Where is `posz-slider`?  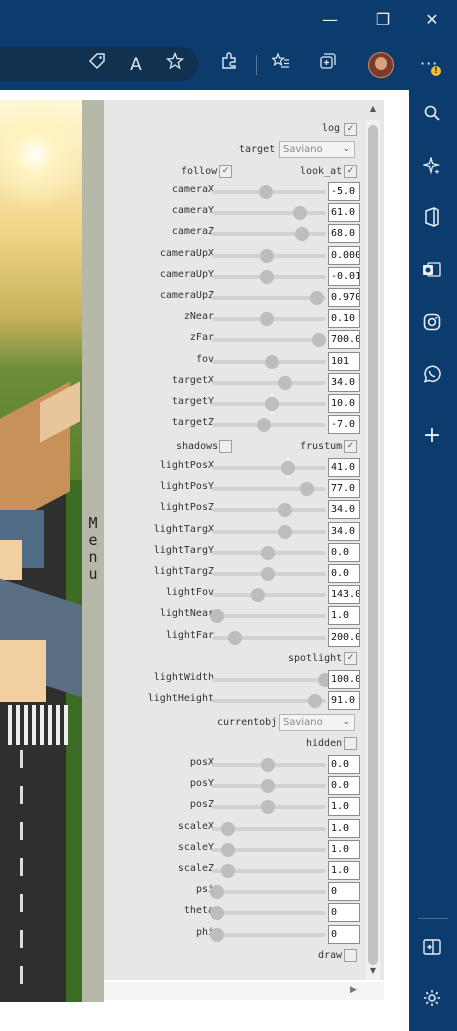 posz-slider is located at coordinates (269, 807).